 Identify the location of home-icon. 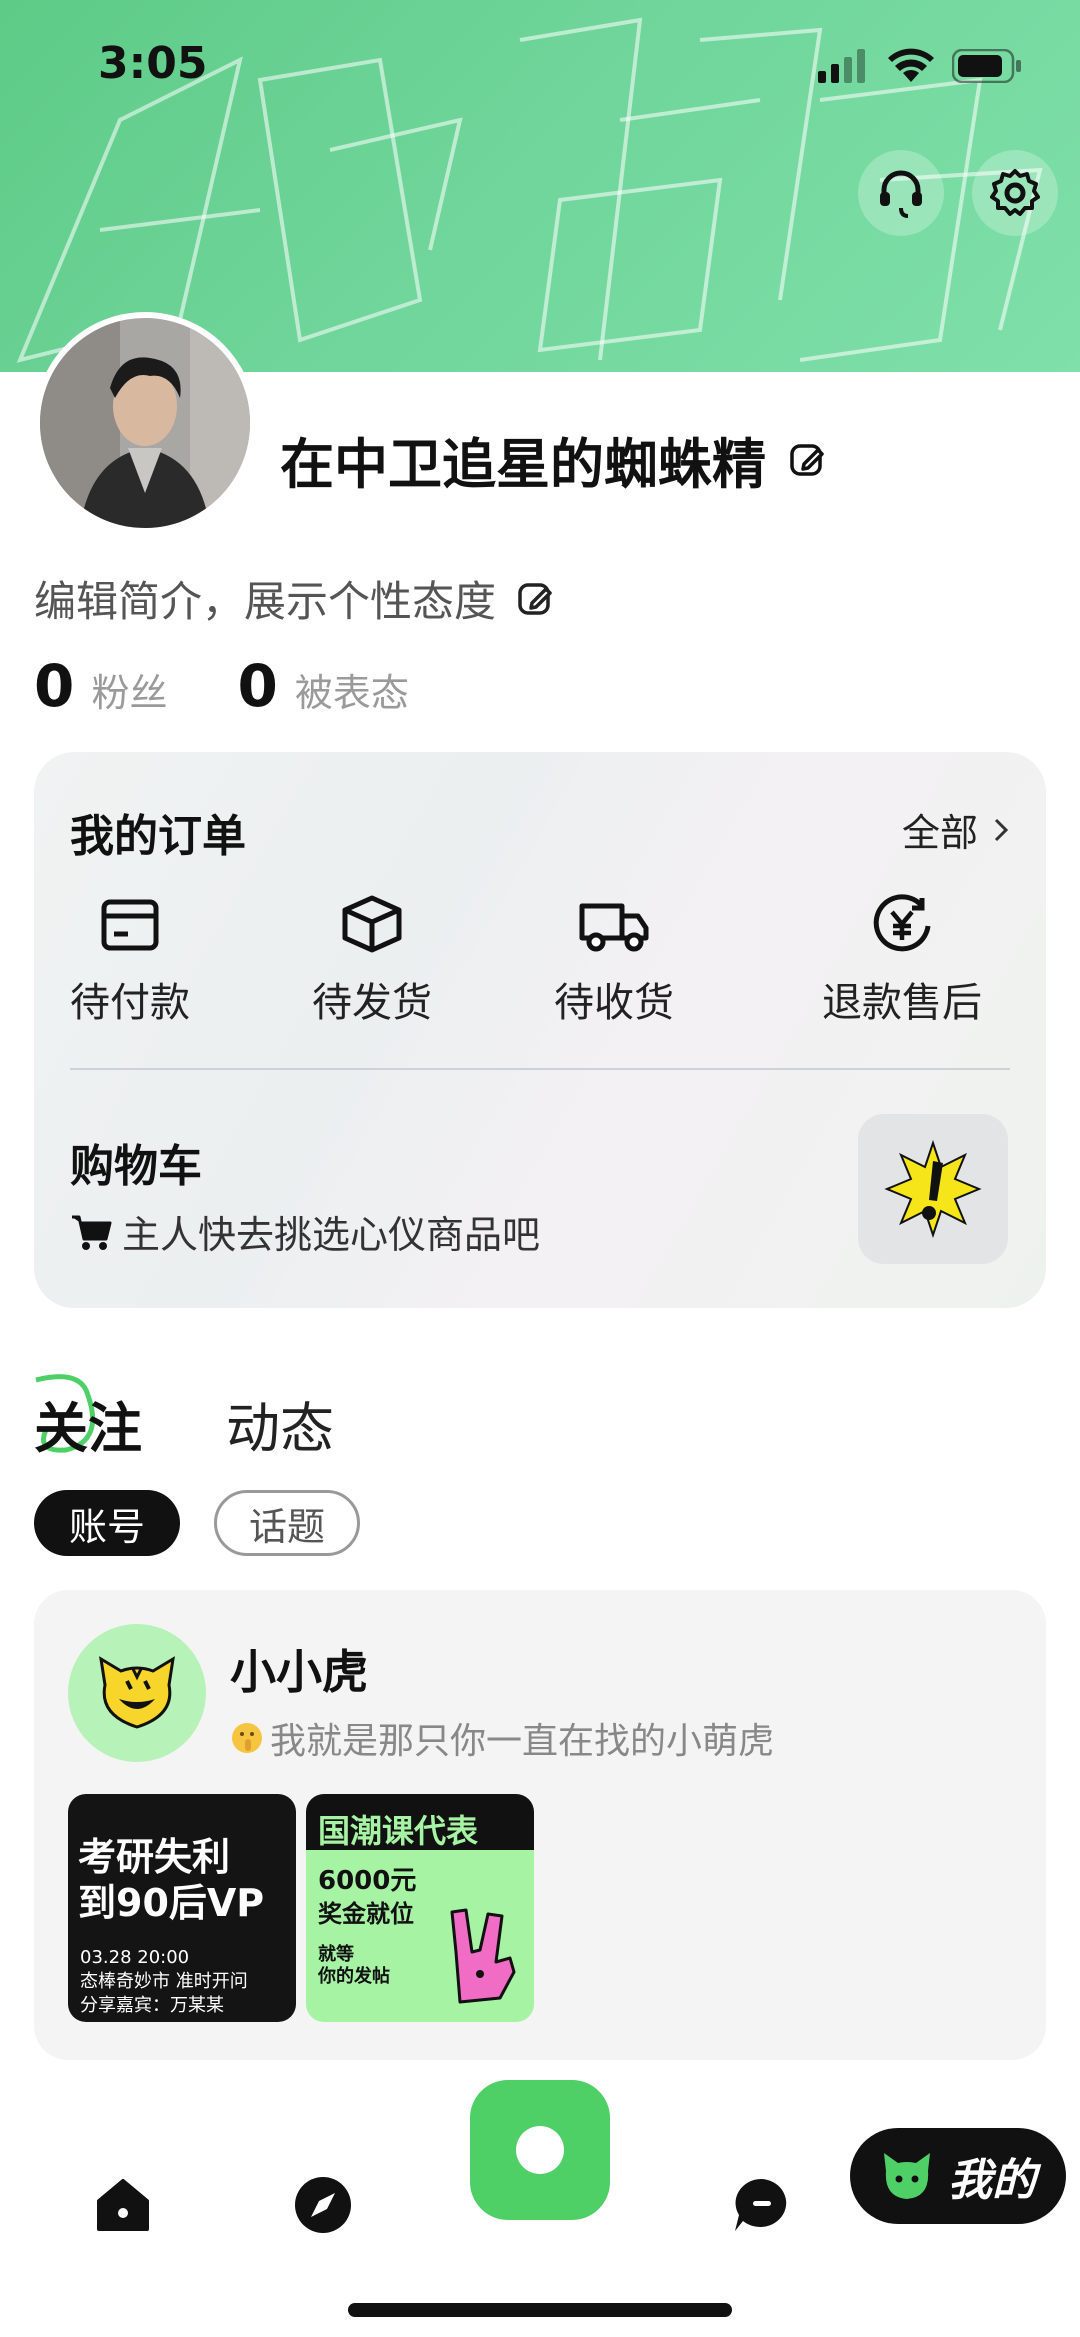
(123, 2205).